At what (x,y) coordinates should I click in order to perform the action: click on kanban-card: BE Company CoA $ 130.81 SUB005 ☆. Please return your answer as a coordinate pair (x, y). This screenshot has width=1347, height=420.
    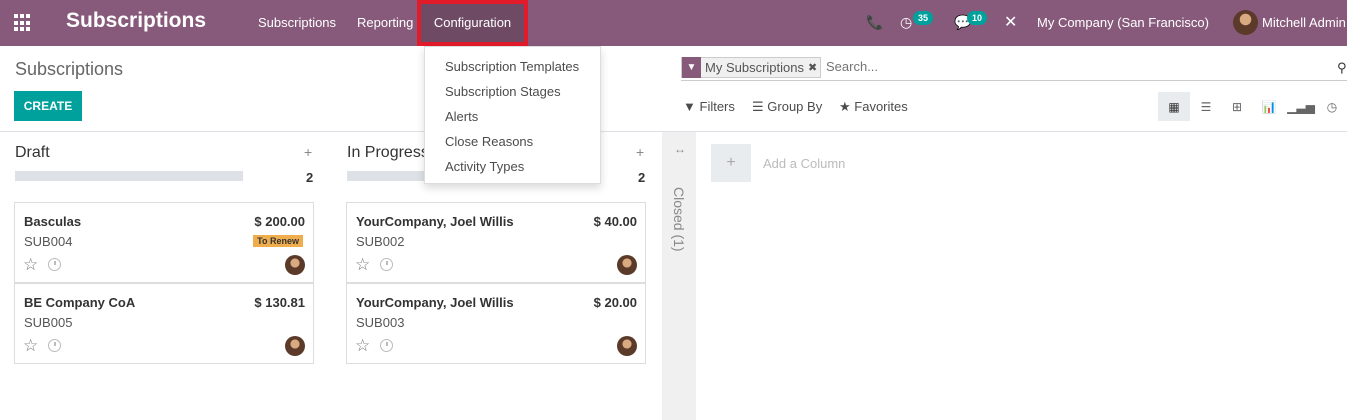
    Looking at the image, I should click on (164, 323).